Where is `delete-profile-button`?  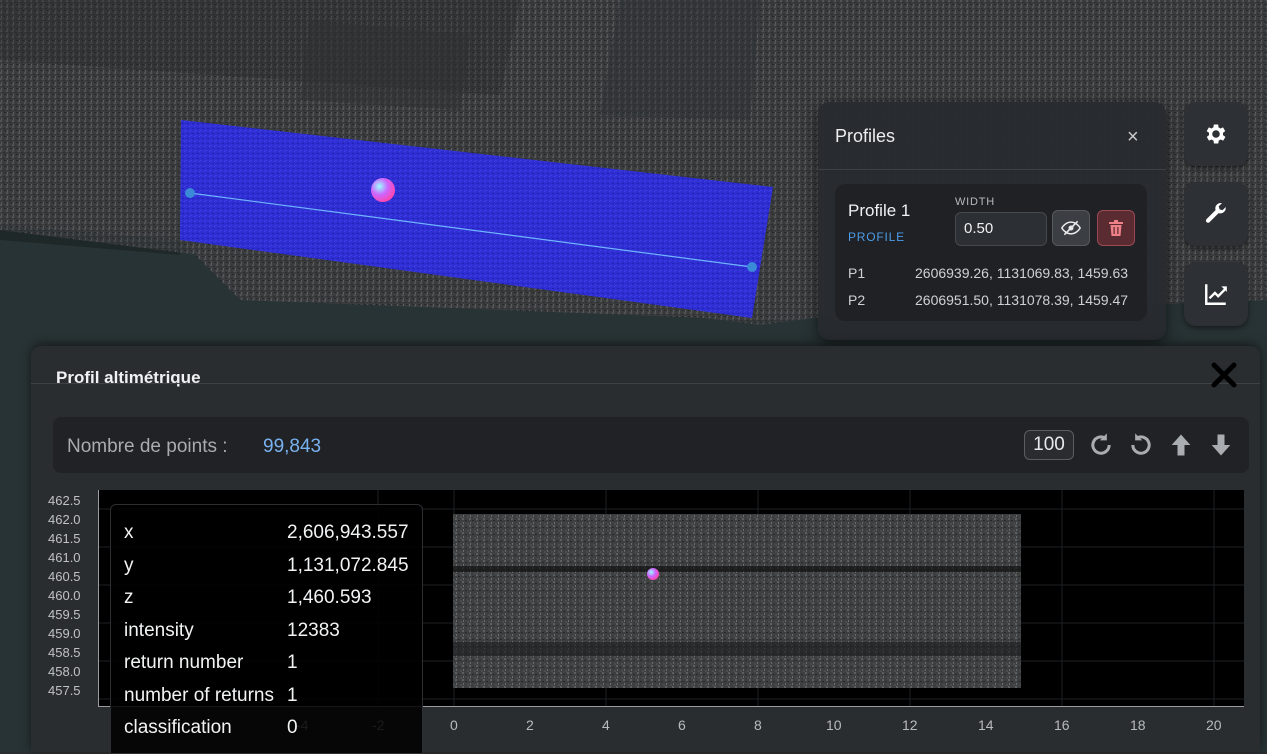
delete-profile-button is located at coordinates (1116, 228).